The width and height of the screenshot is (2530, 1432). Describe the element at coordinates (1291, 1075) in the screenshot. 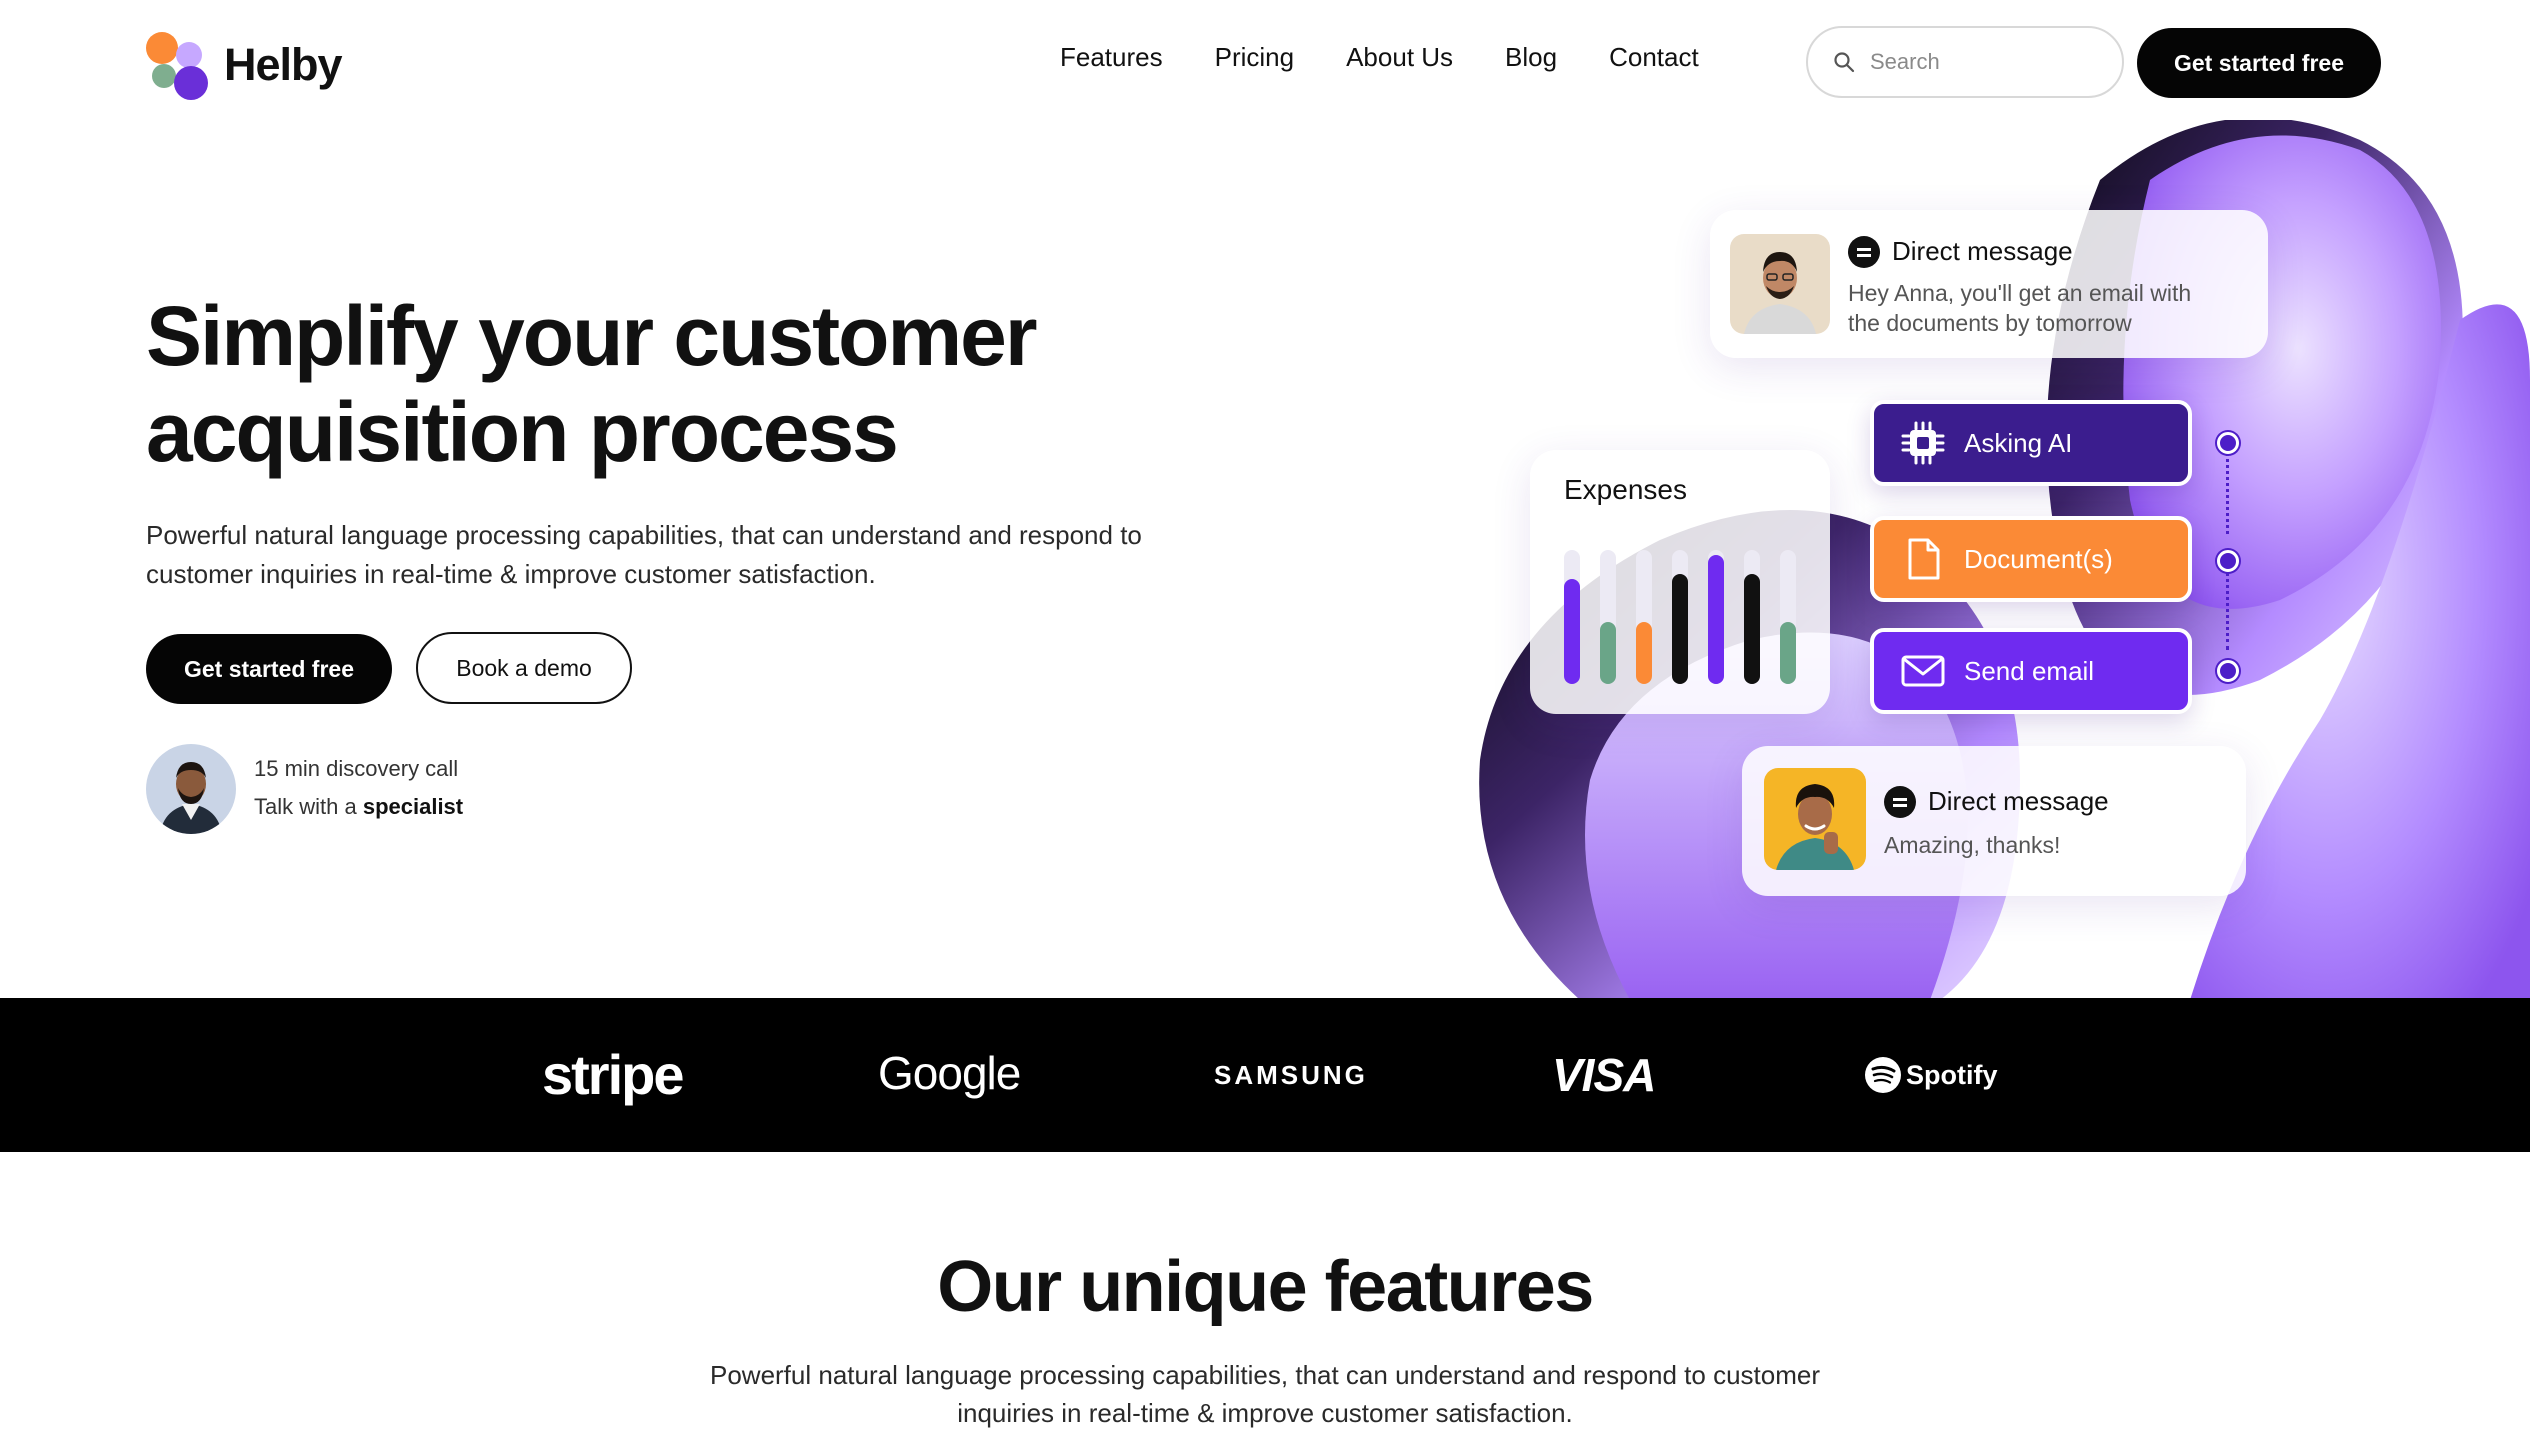

I see `samsung-logo: SAMSUNG` at that location.